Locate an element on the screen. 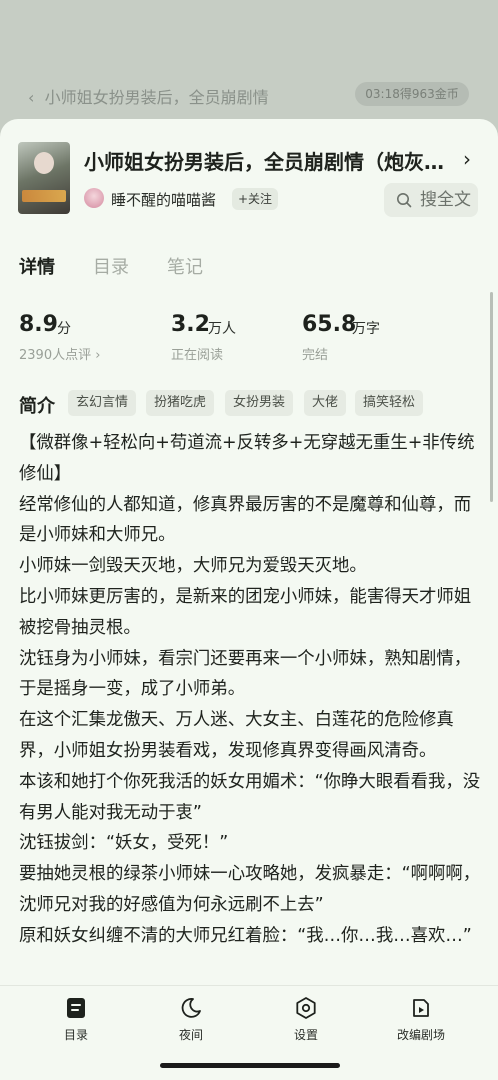  description-paragraph: 本该和她打个你死我活的妖女用媚术：“你睁大眼看看我，没有男人能对我无动于衷” is located at coordinates (250, 797).